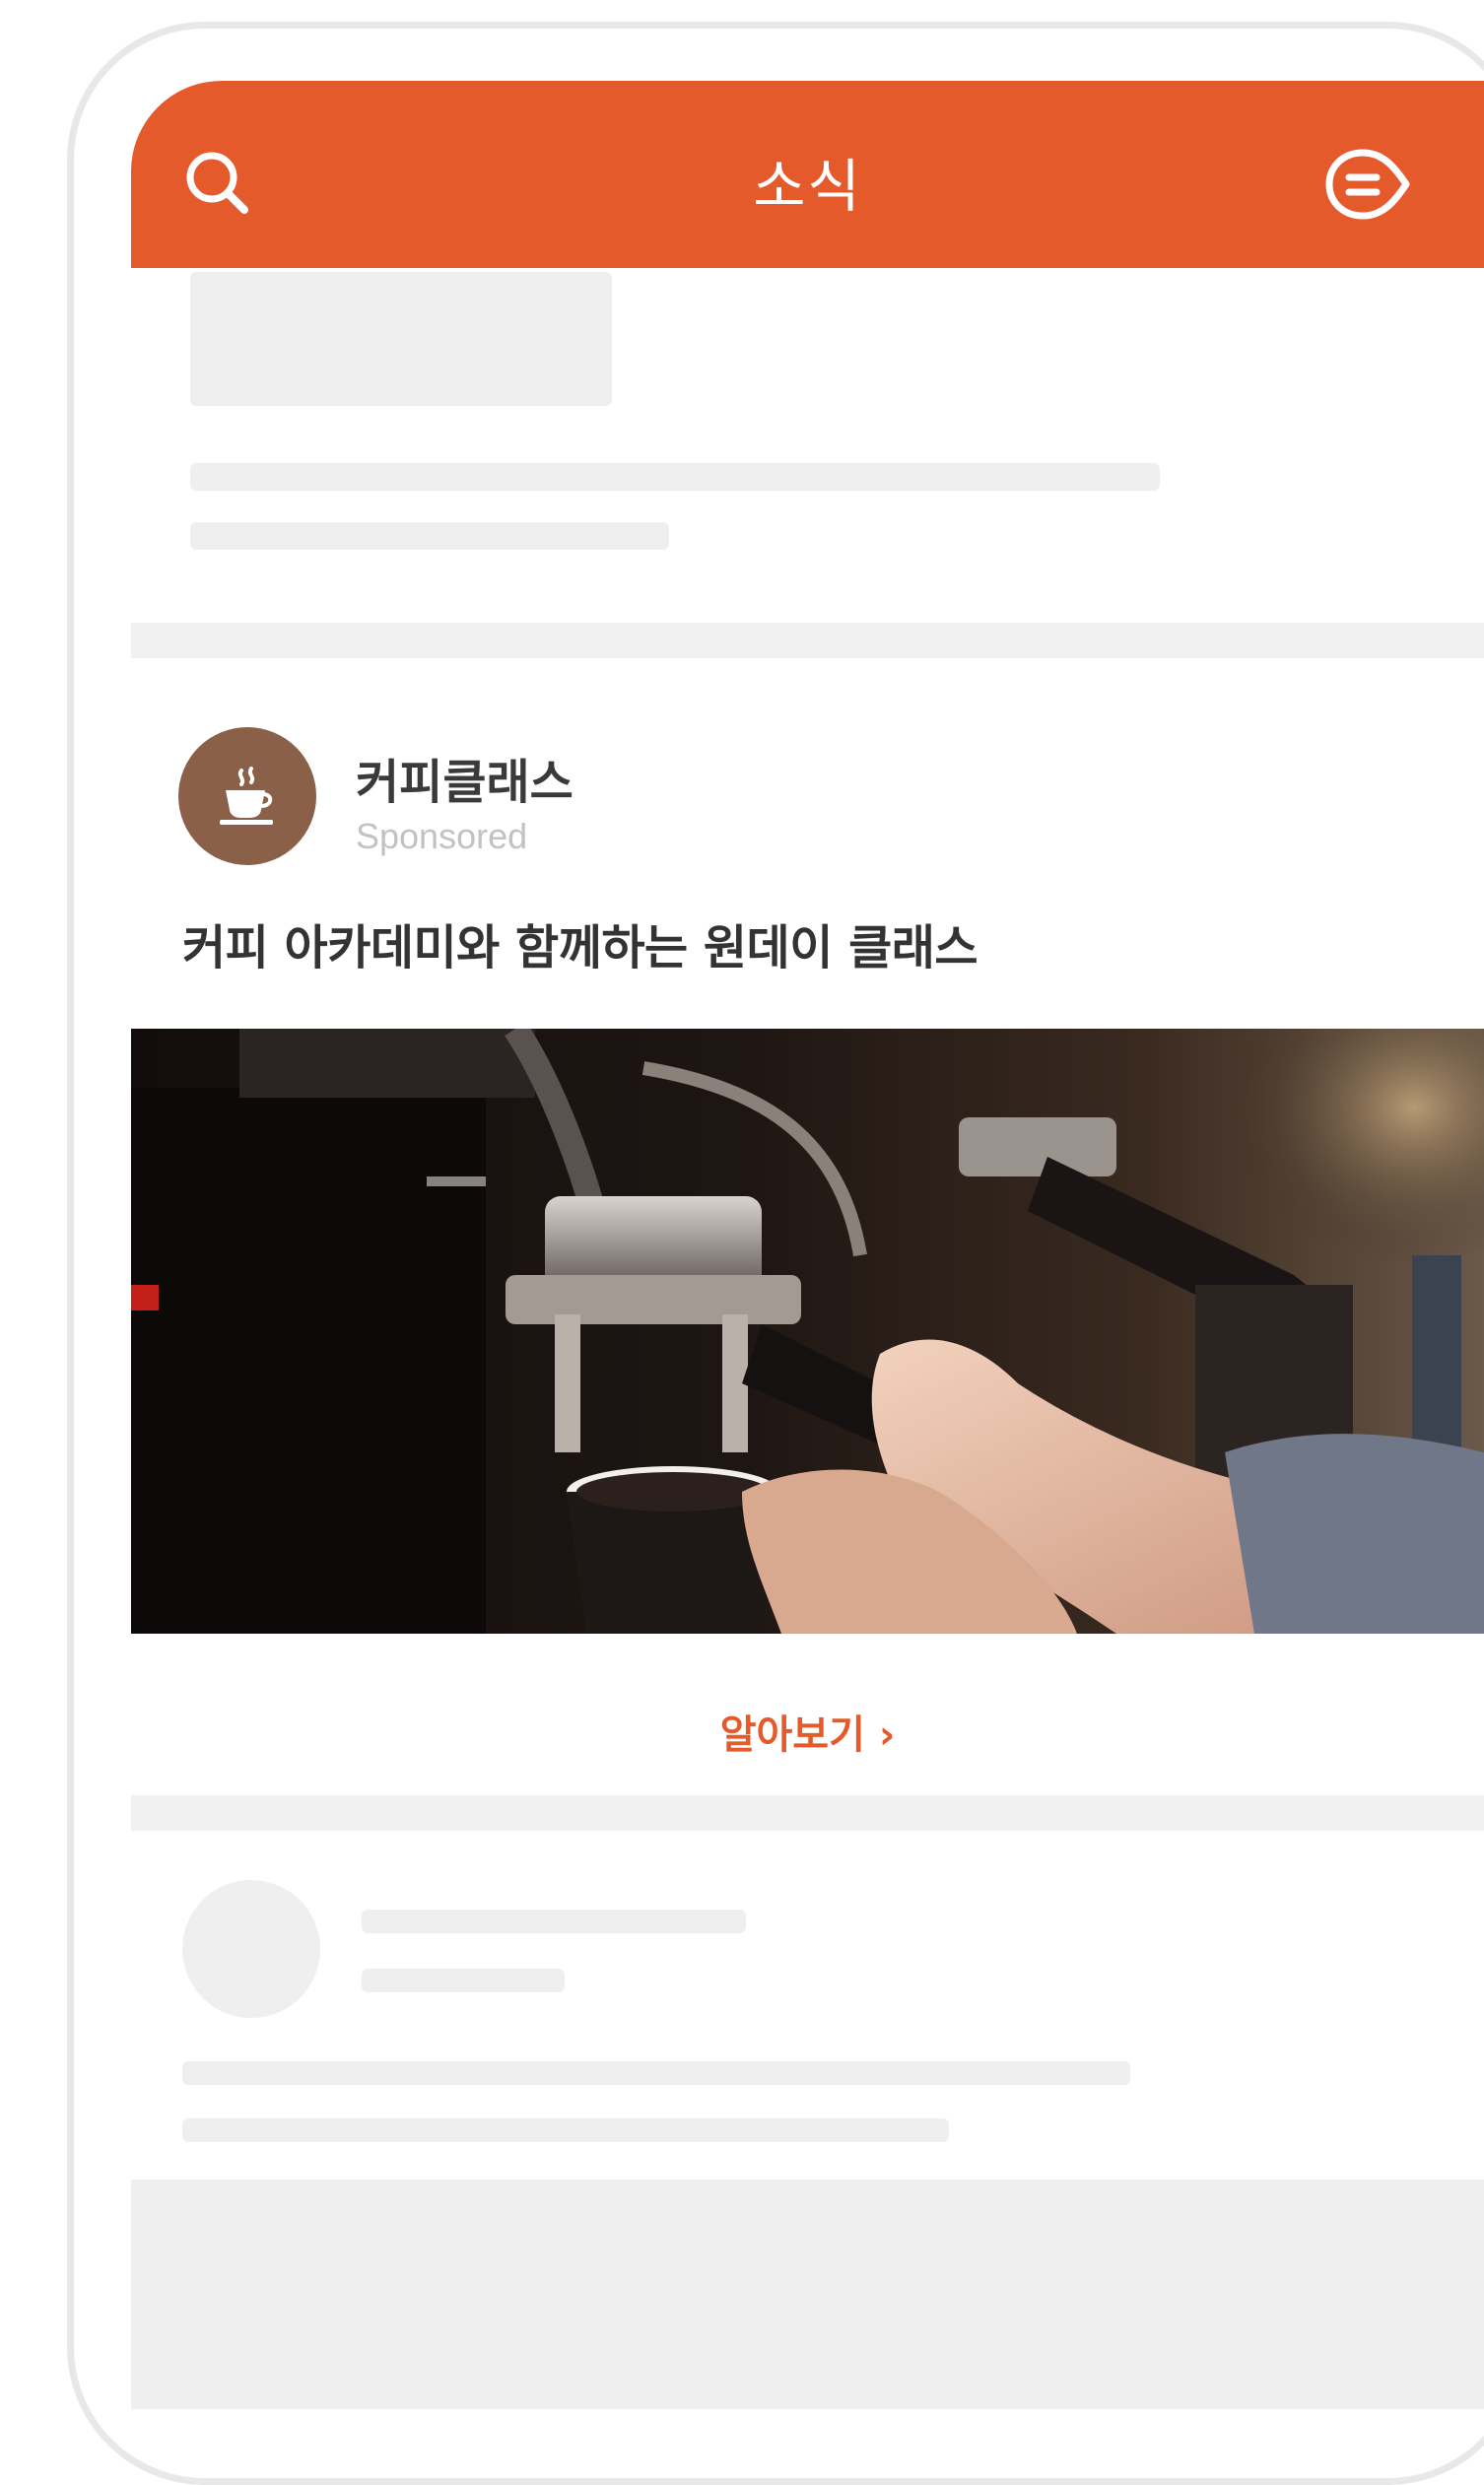 Image resolution: width=1484 pixels, height=2485 pixels. I want to click on skeleton-bottom-area, so click(807, 2294).